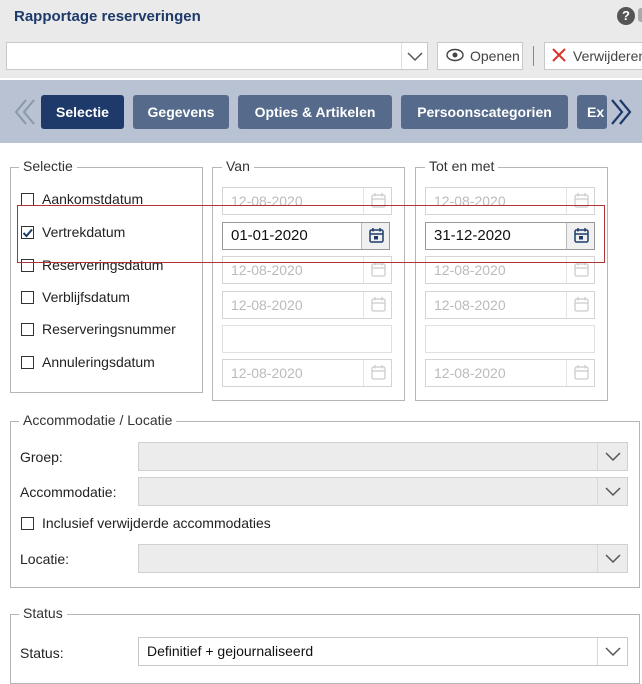 The height and width of the screenshot is (684, 642). I want to click on van-reserveringsnummer-input, so click(307, 339).